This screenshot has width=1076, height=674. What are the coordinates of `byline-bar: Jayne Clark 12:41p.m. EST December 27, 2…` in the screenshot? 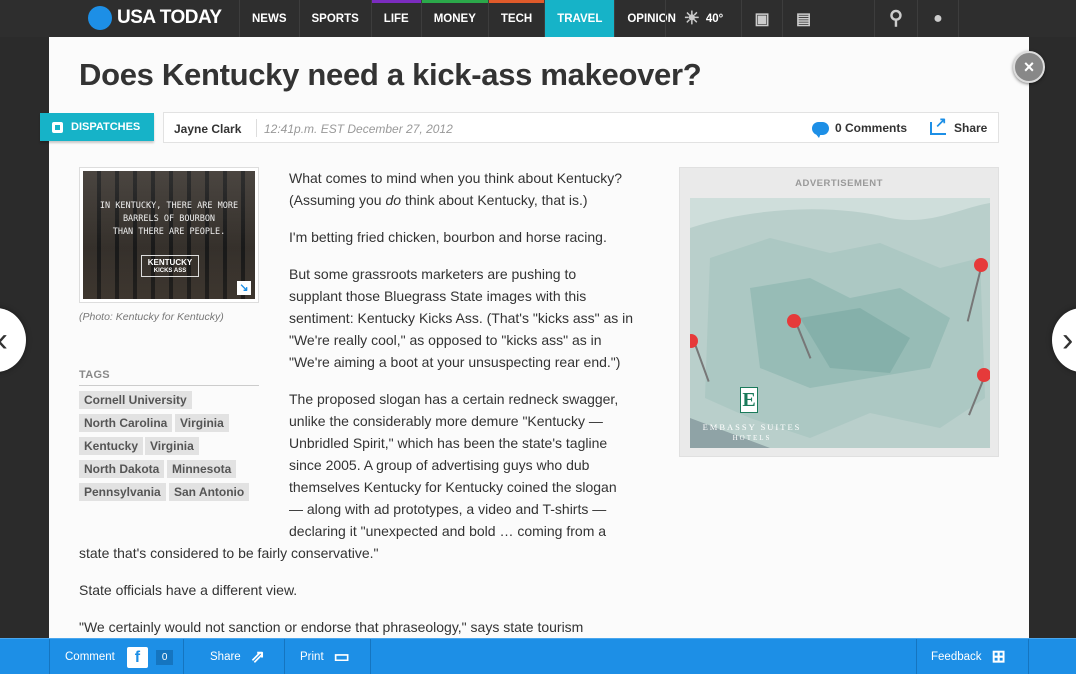 It's located at (581, 127).